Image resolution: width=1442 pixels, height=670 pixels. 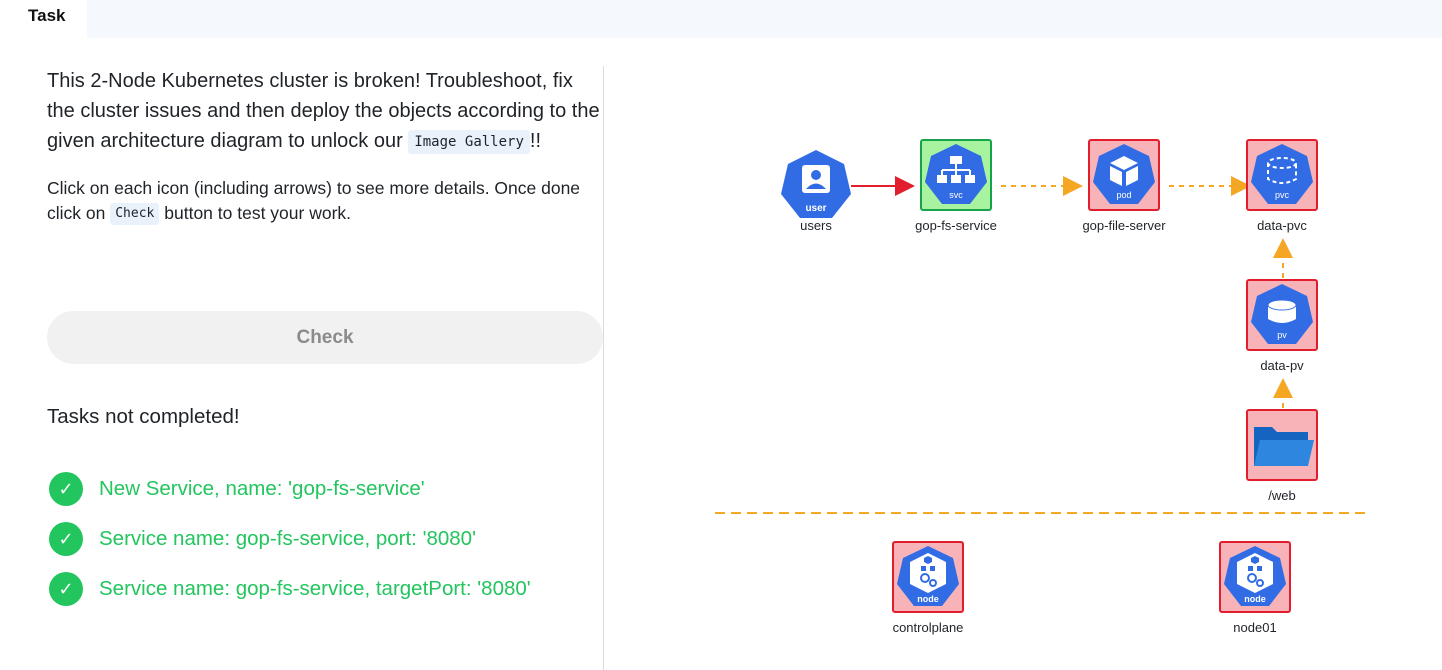 I want to click on controlplane-node: node, so click(x=928, y=577).